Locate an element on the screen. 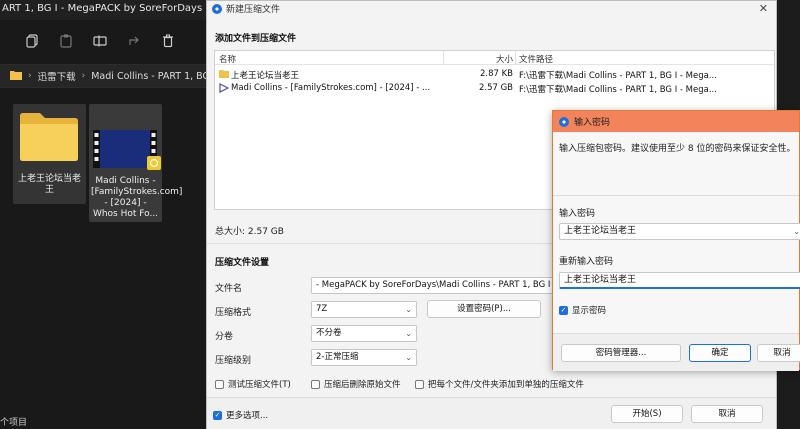  start-button: 开始(S) is located at coordinates (647, 414).